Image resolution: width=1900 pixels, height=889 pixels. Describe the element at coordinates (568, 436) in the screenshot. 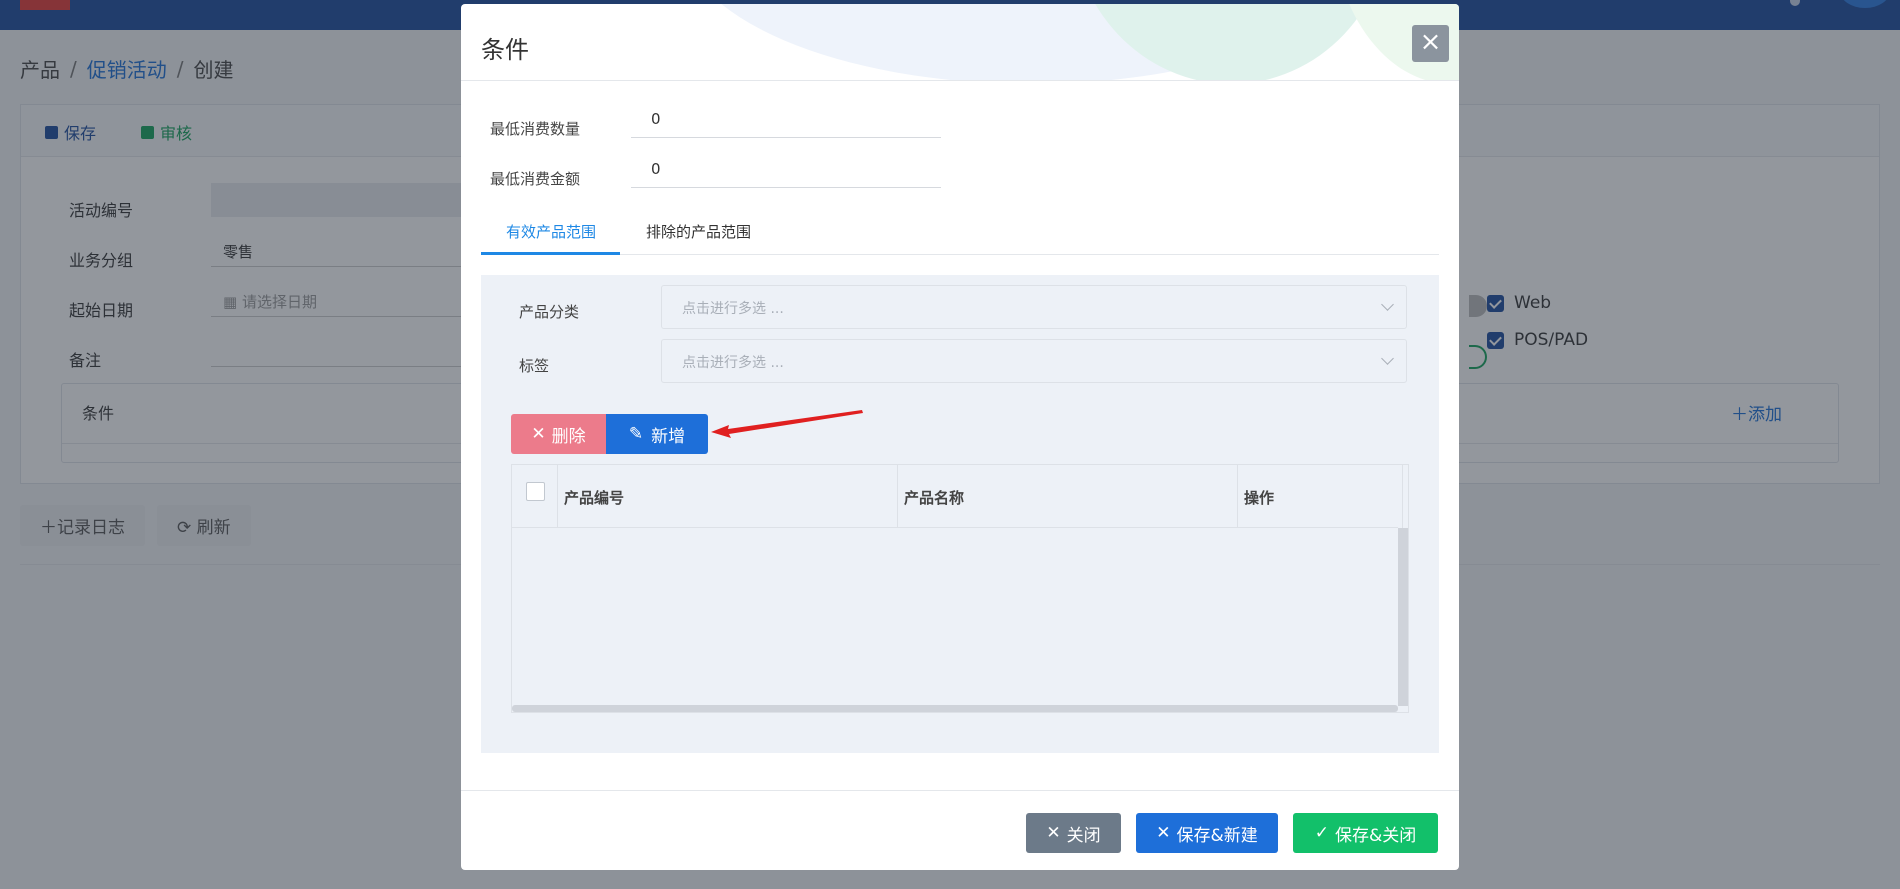

I see `delete-label: 删除` at that location.